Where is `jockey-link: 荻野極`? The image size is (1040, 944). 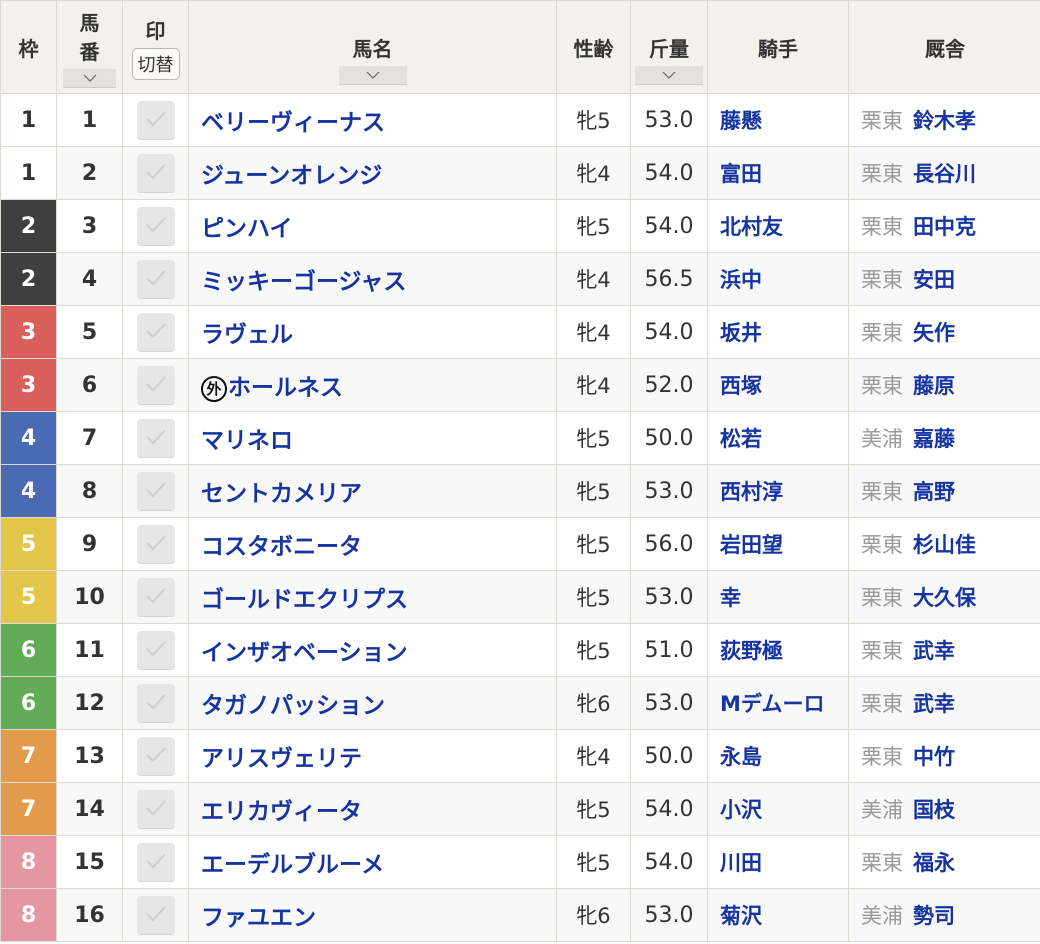
jockey-link: 荻野極 is located at coordinates (751, 651).